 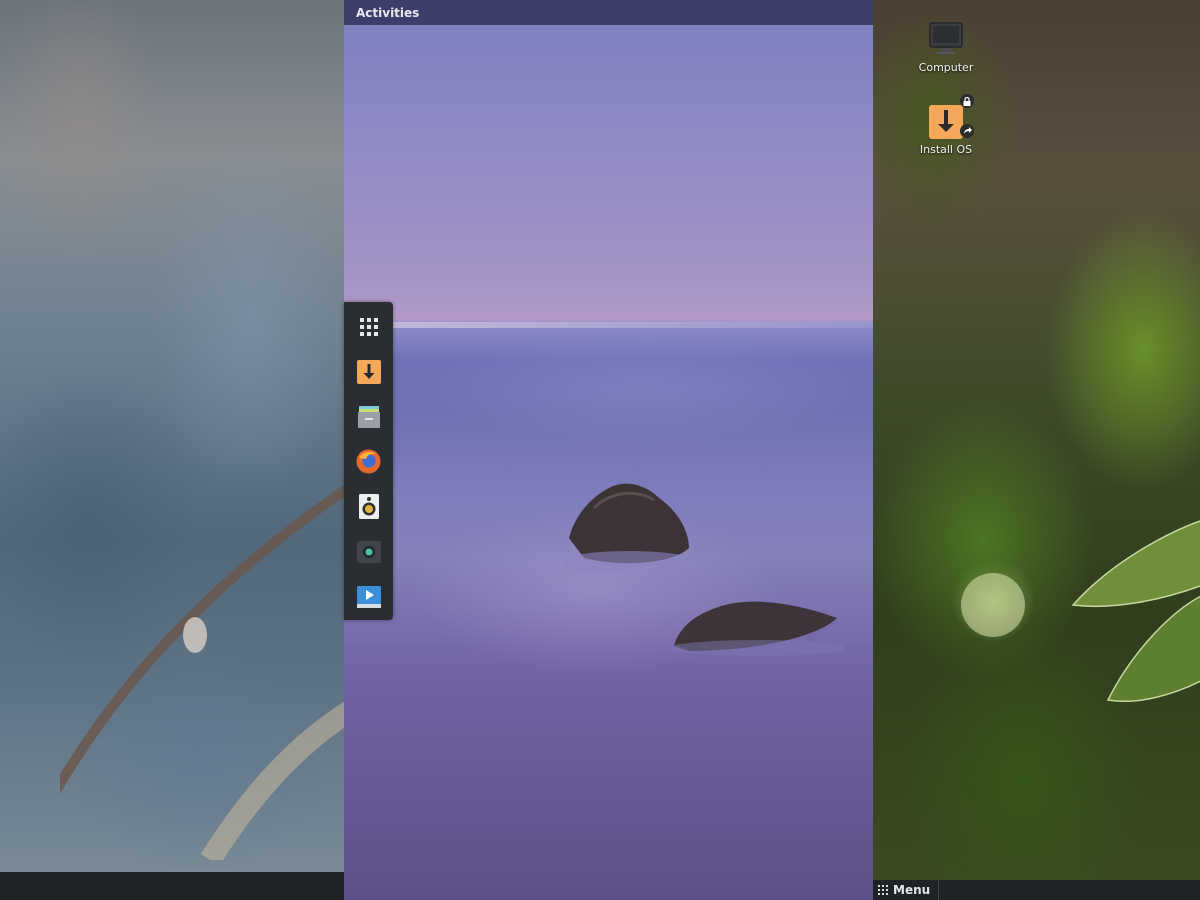 I want to click on bottom-panel: Menu, so click(x=1036, y=890).